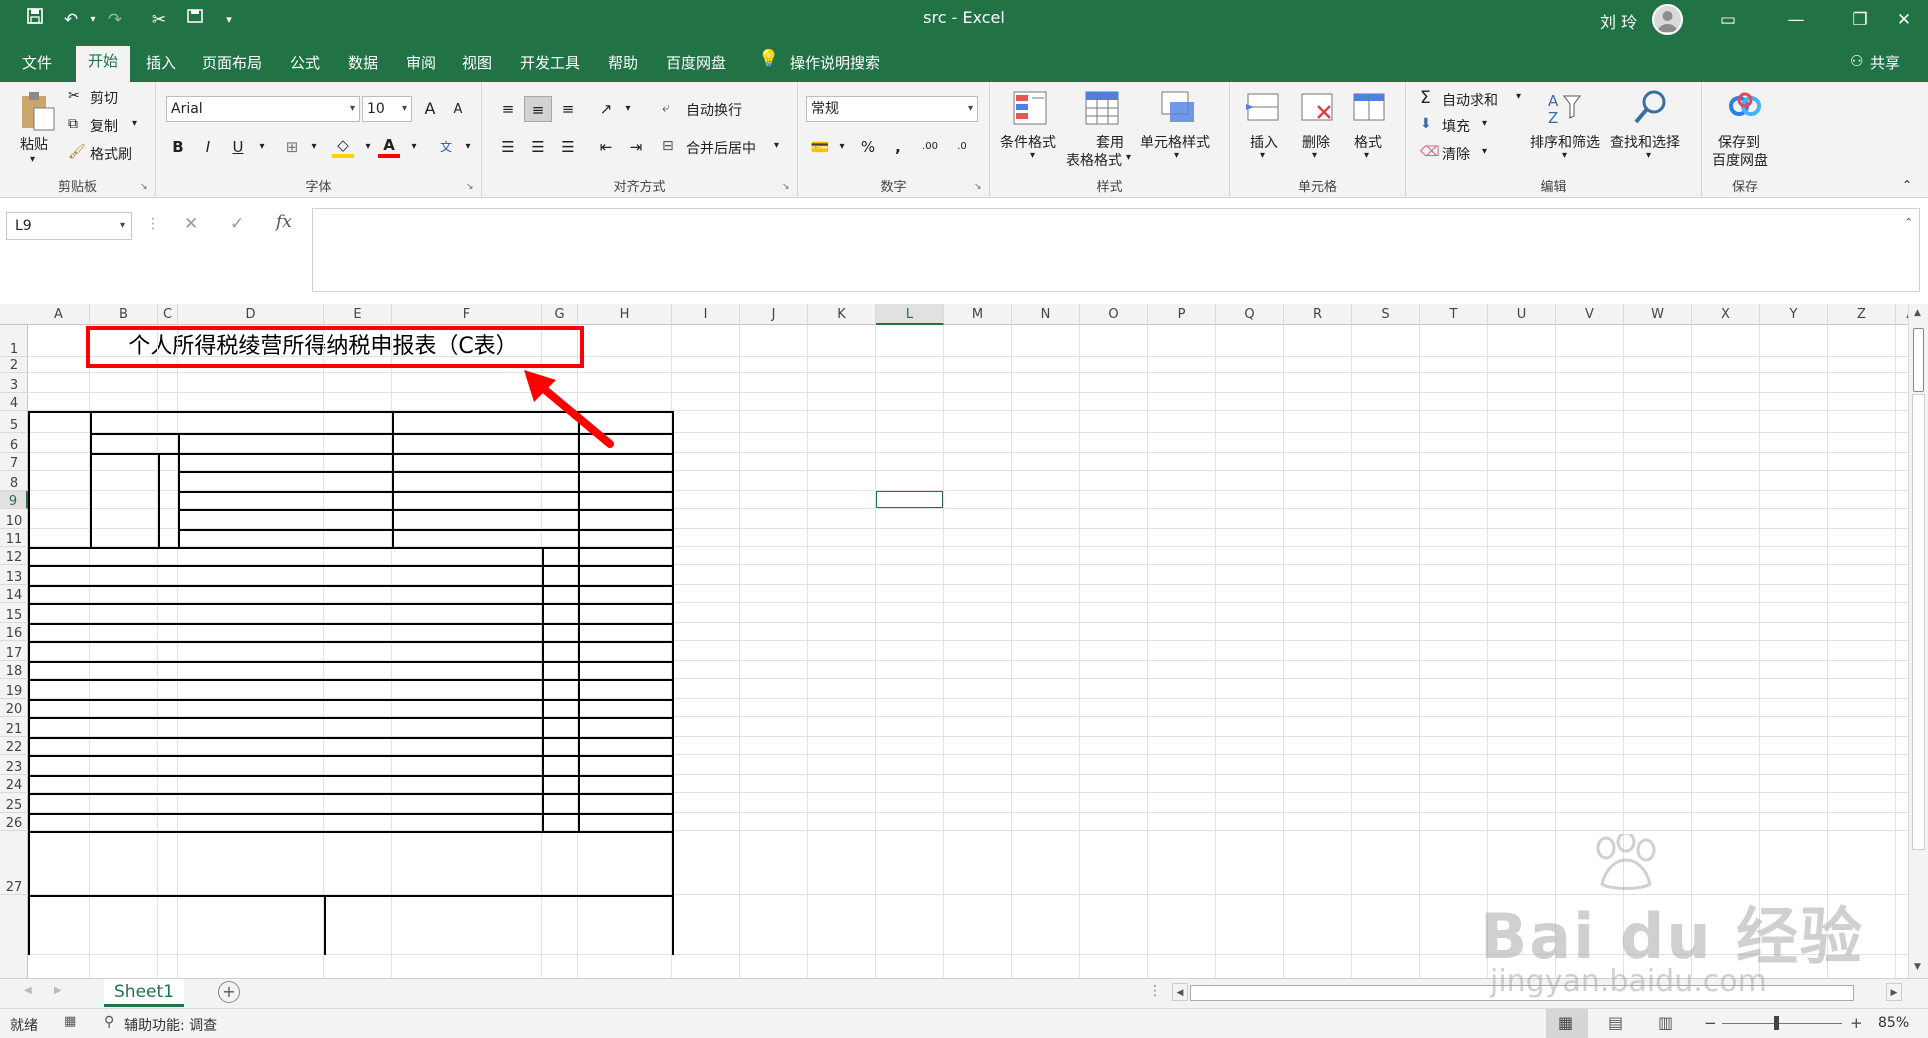  Describe the element at coordinates (774, 314) in the screenshot. I see `column-header-j: J` at that location.